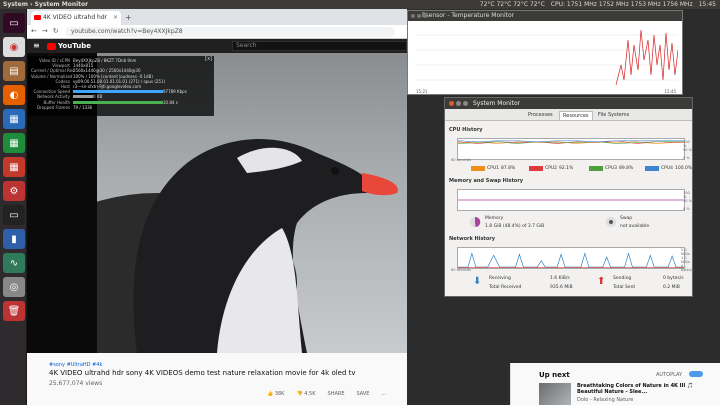 The image size is (720, 405). I want to click on cpu3-swatch, so click(596, 168).